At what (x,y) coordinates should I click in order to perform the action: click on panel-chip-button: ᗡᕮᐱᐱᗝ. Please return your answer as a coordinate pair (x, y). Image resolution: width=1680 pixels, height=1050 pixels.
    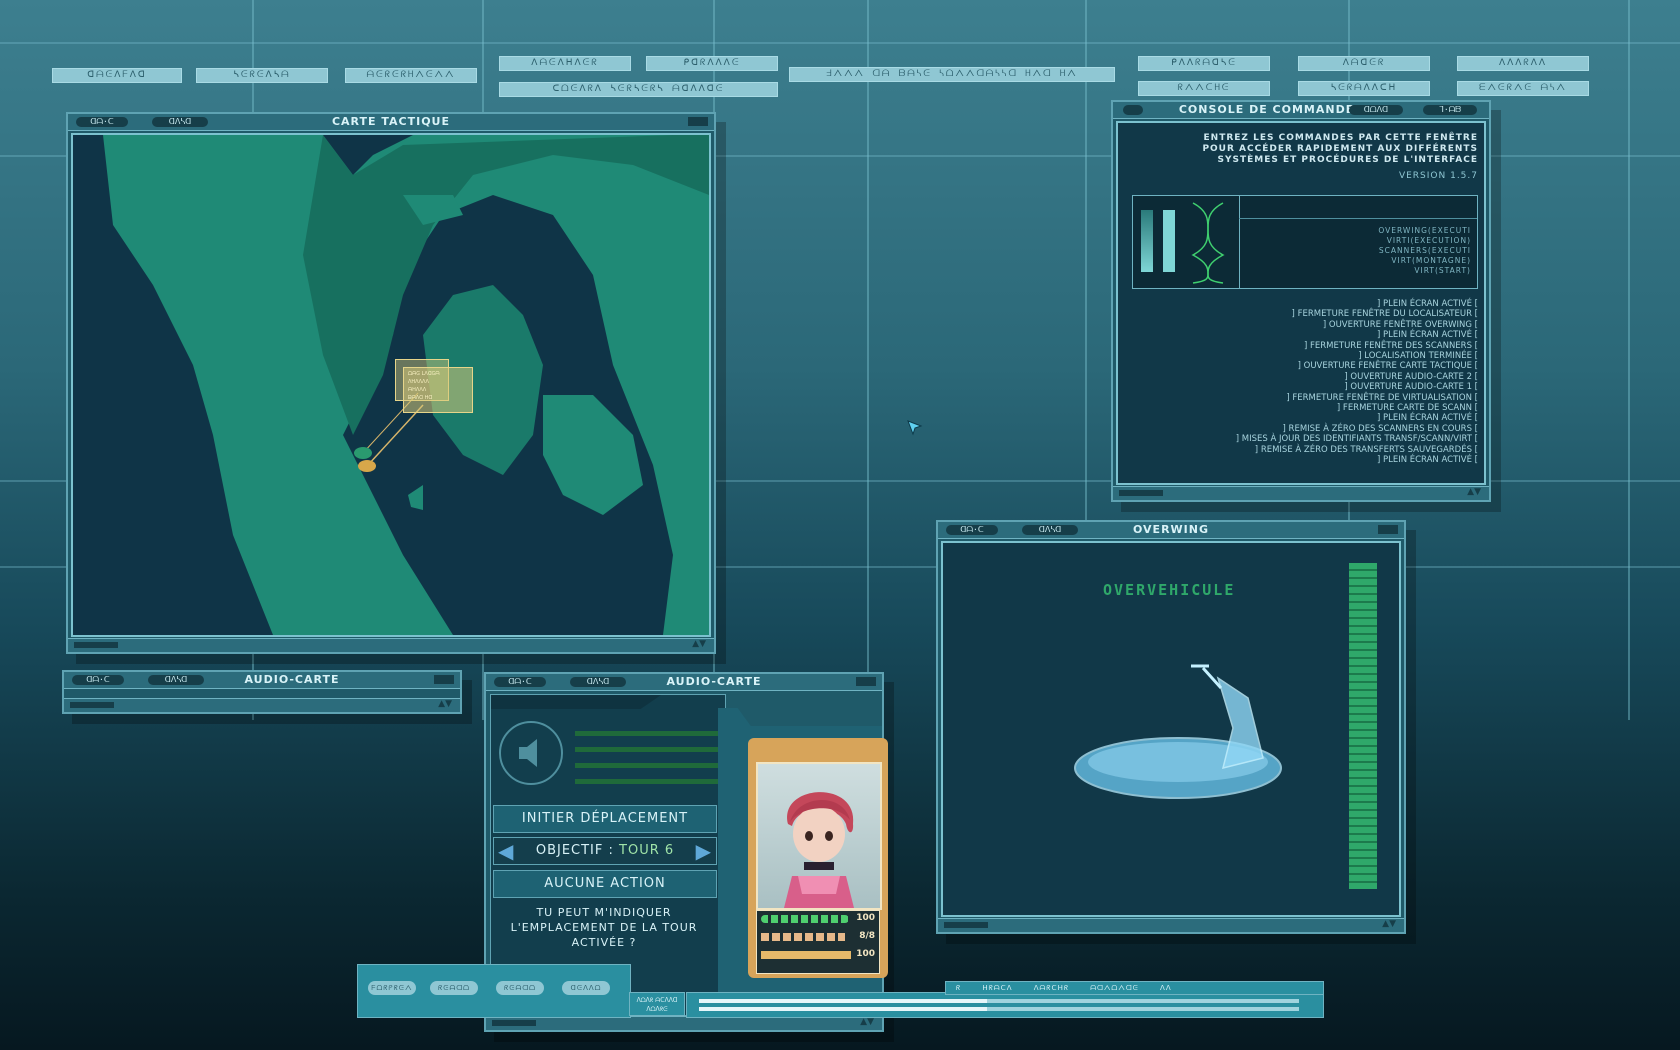
    Looking at the image, I should click on (586, 988).